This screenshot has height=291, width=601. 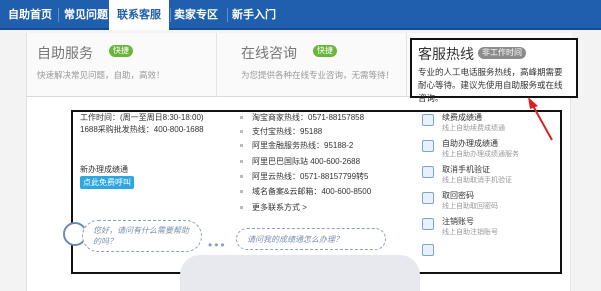 What do you see at coordinates (428, 224) in the screenshot?
I see `account-icon` at bounding box center [428, 224].